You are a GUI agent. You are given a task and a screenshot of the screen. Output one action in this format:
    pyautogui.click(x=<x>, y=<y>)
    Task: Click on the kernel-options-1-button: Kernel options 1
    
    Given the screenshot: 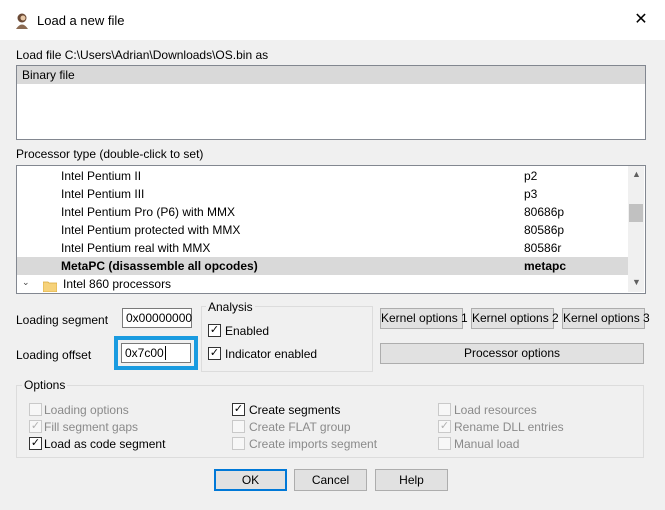 What is the action you would take?
    pyautogui.click(x=424, y=318)
    